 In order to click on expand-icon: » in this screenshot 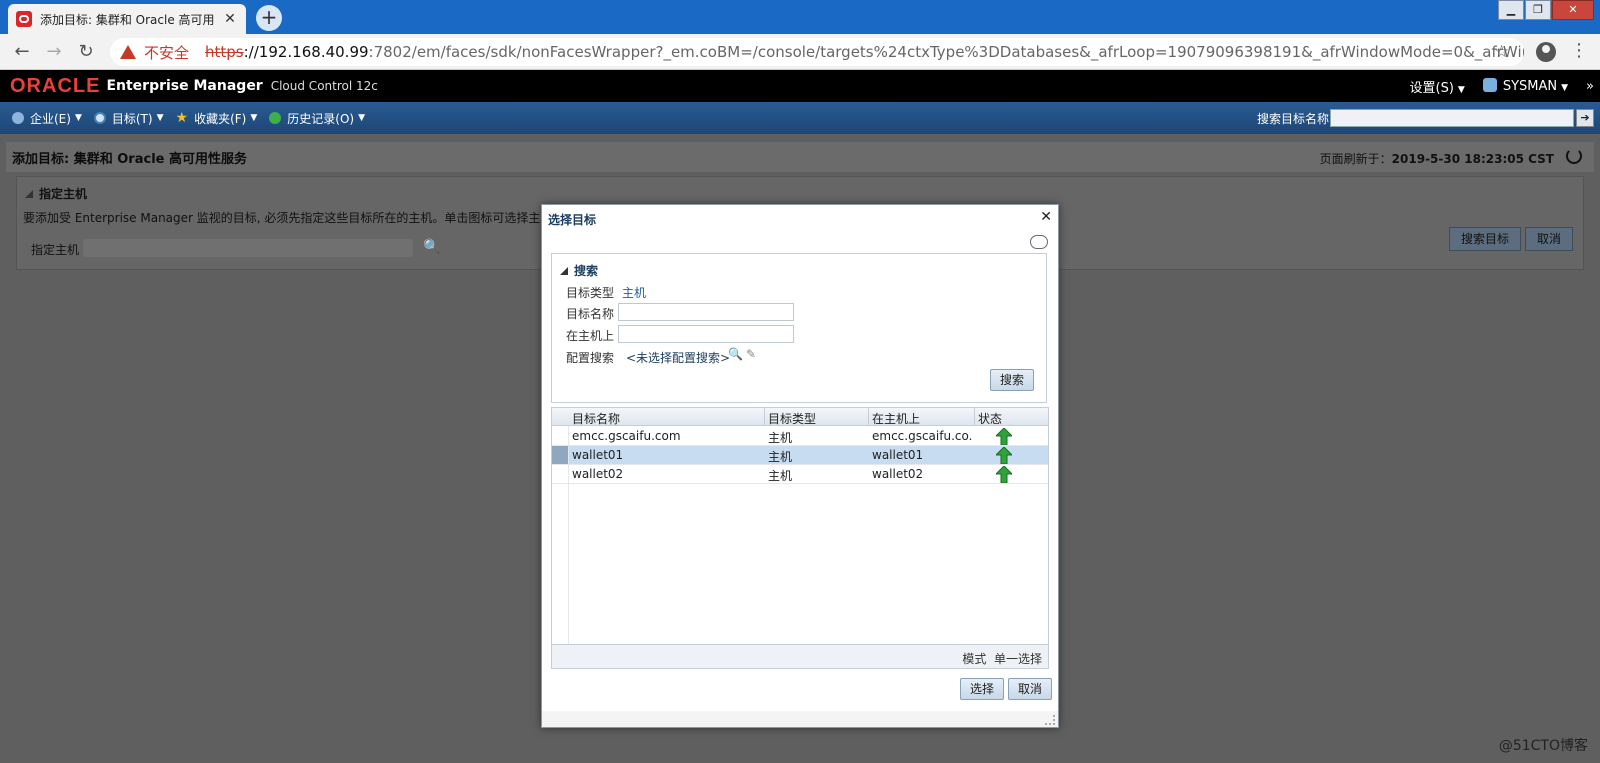, I will do `click(1590, 86)`.